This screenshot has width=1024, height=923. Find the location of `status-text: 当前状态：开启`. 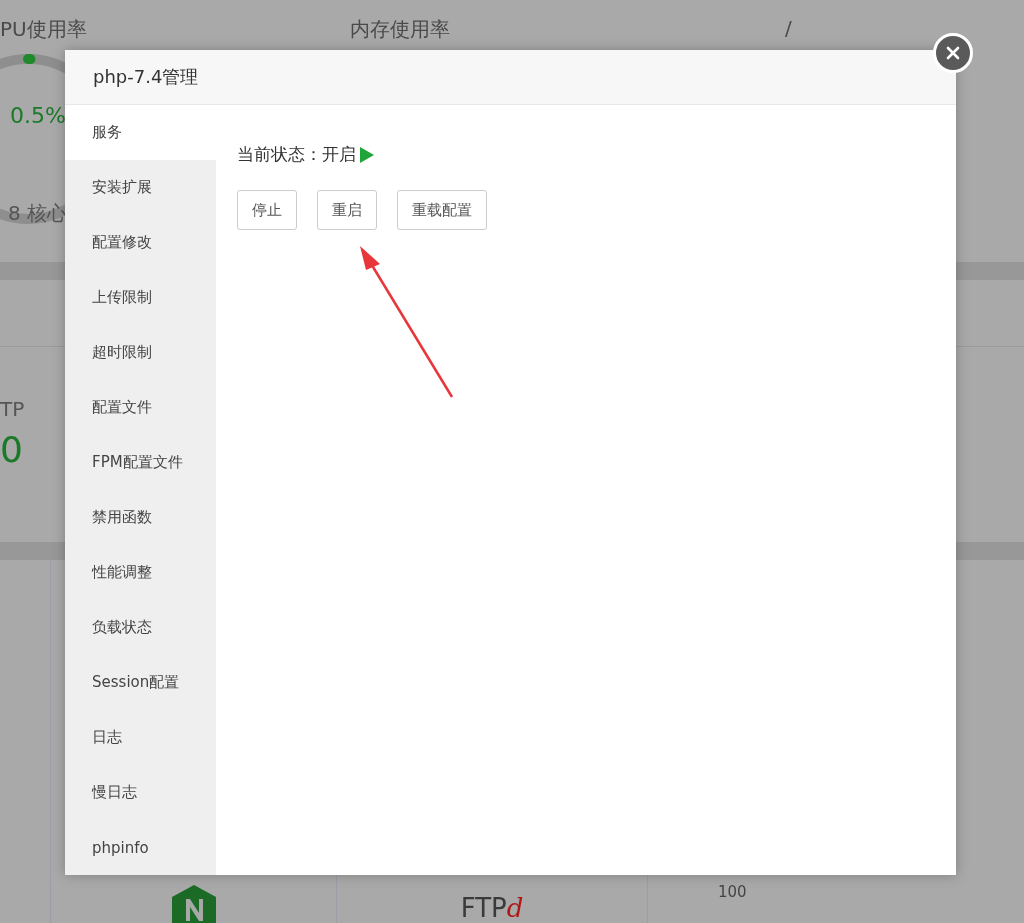

status-text: 当前状态：开启 is located at coordinates (296, 154).